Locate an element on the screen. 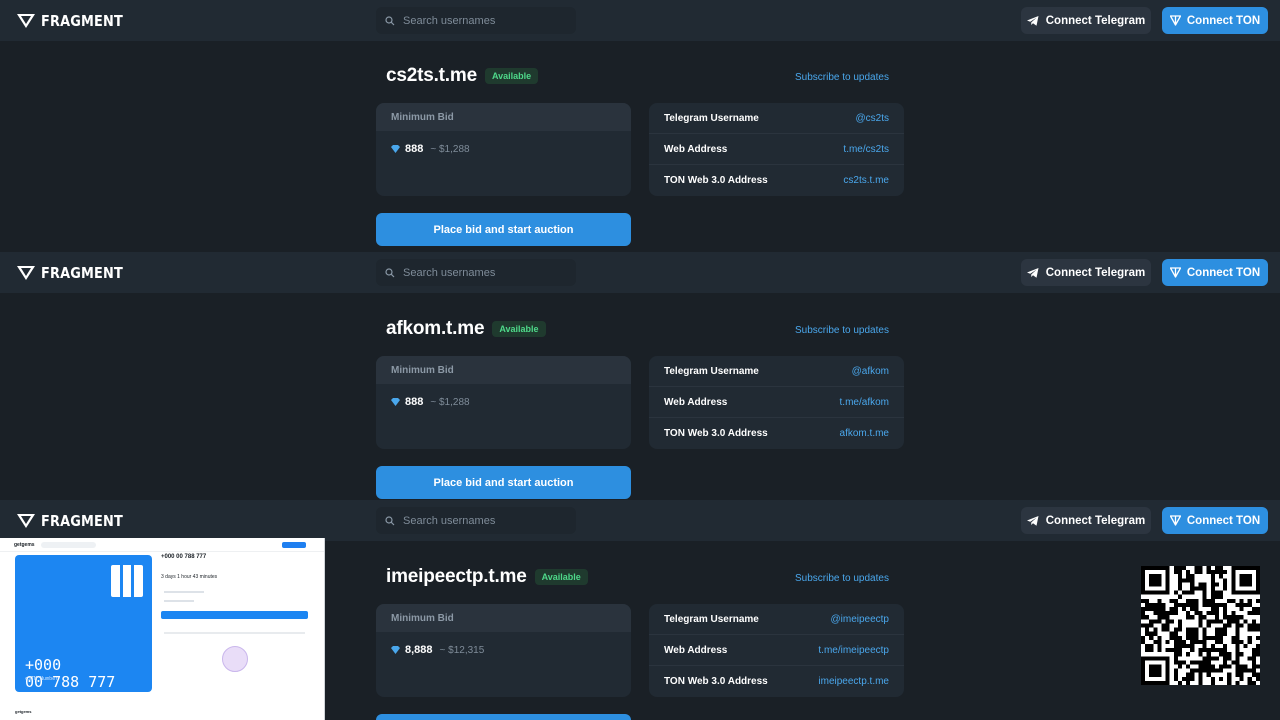  username-title: imeipeectp.t.me is located at coordinates (456, 576).